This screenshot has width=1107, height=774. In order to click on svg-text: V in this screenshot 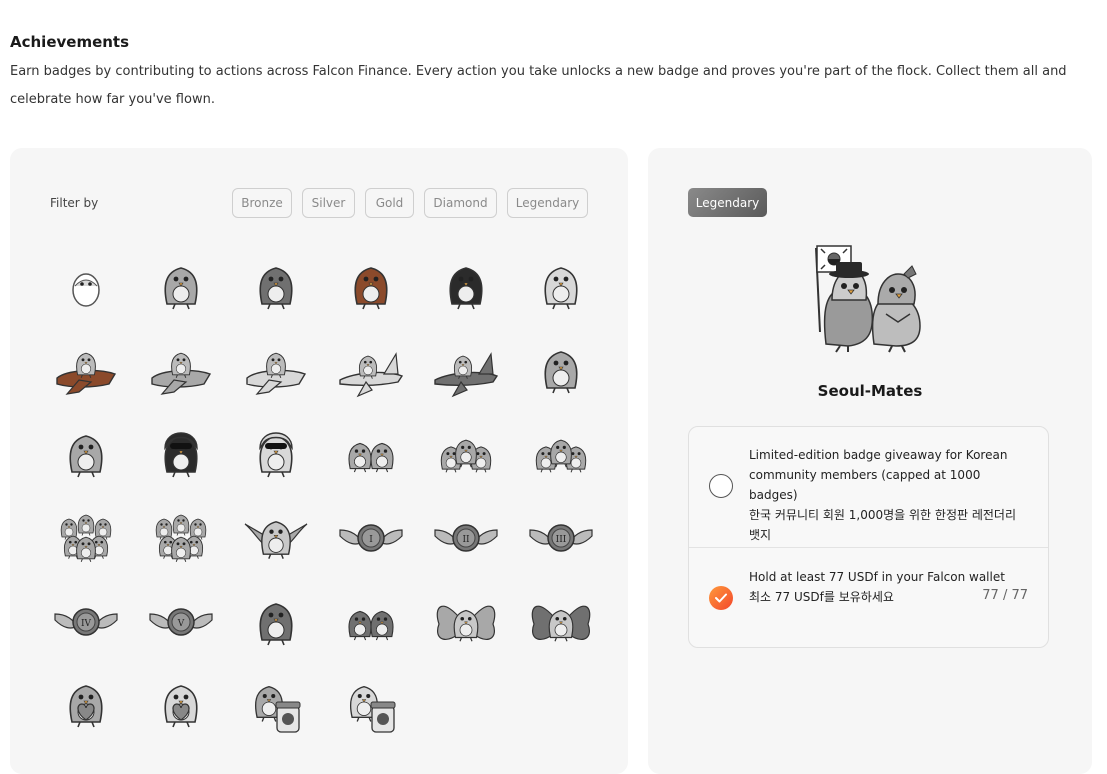, I will do `click(181, 624)`.